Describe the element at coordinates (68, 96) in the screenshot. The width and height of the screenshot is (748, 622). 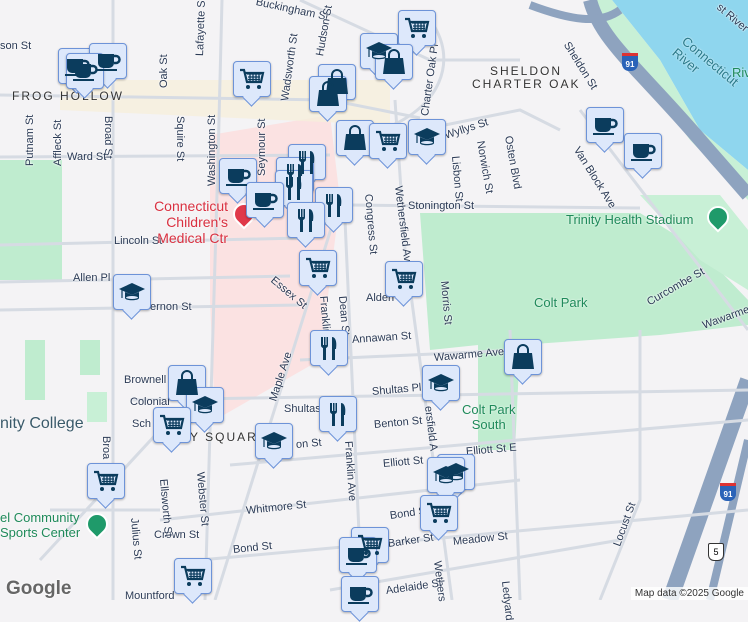
I see `neighborhood-frog-hollow: FROG HOLLOW` at that location.